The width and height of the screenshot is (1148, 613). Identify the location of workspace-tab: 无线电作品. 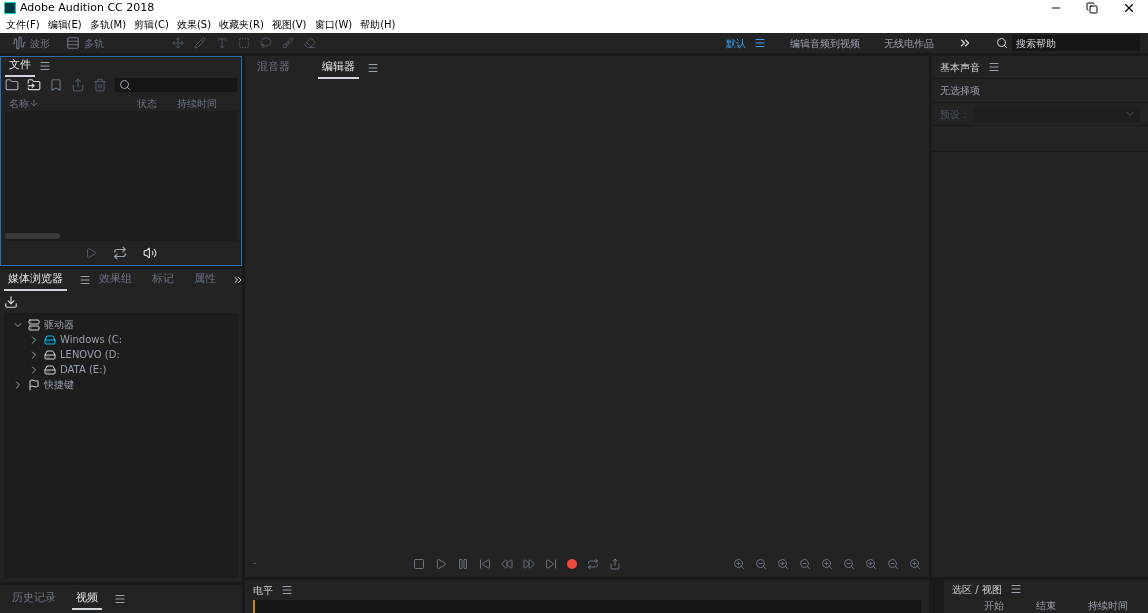
(909, 43).